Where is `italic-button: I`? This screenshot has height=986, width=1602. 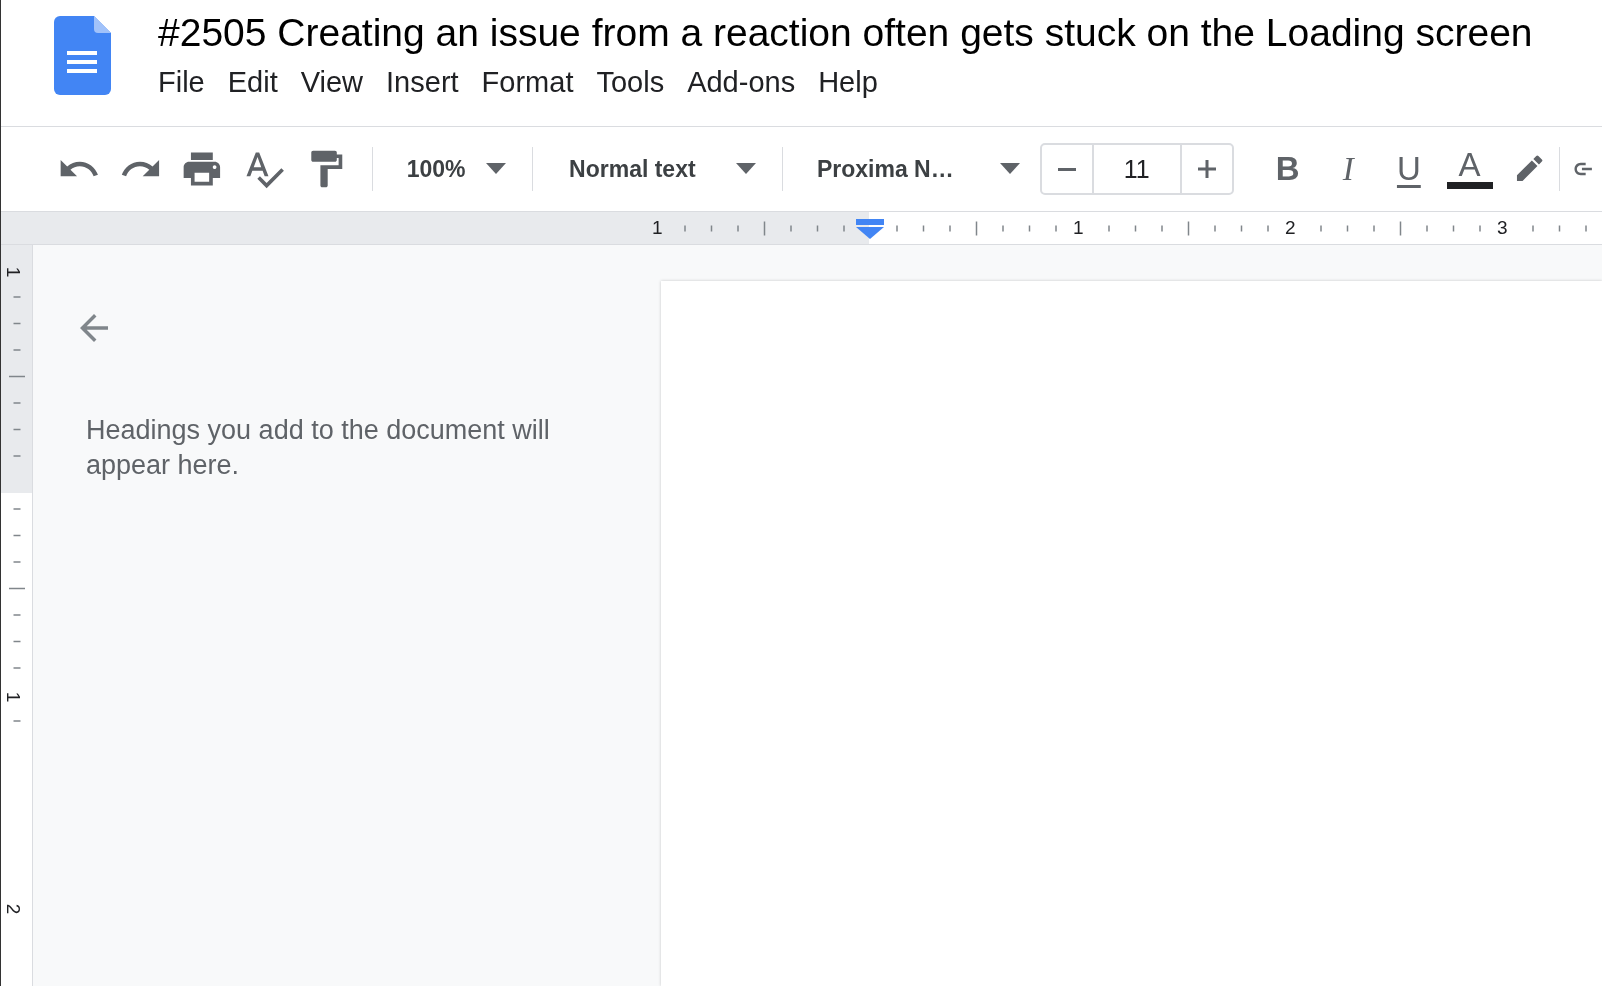
italic-button: I is located at coordinates (1348, 169).